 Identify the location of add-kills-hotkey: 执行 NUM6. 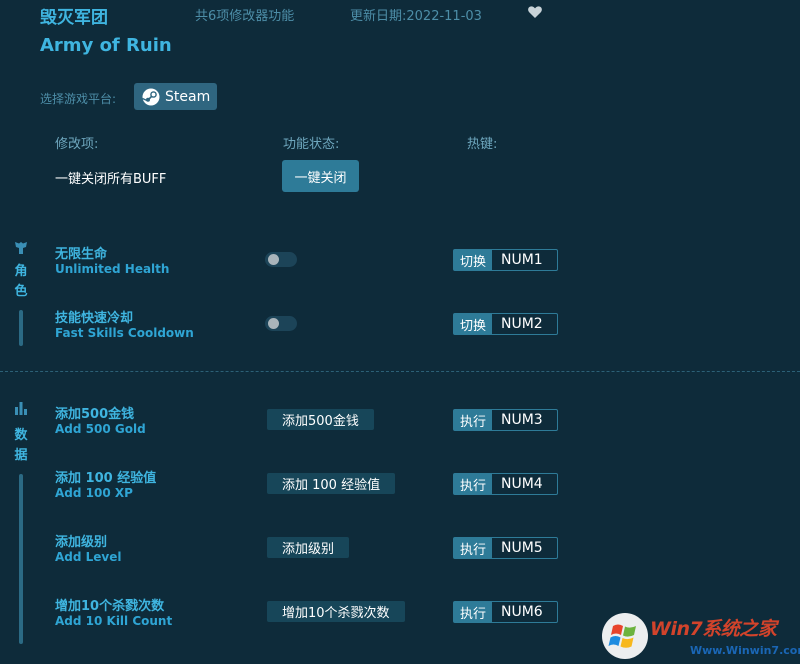
(505, 612).